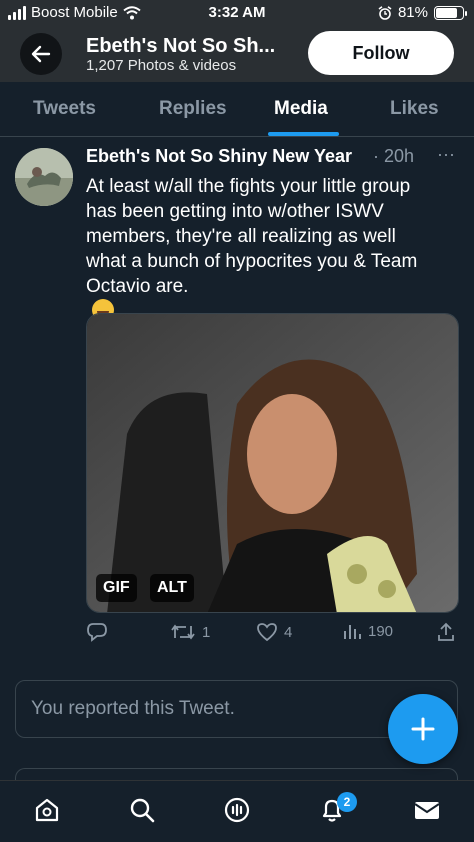 Image resolution: width=474 pixels, height=842 pixels. Describe the element at coordinates (97, 632) in the screenshot. I see `reply-icon` at that location.